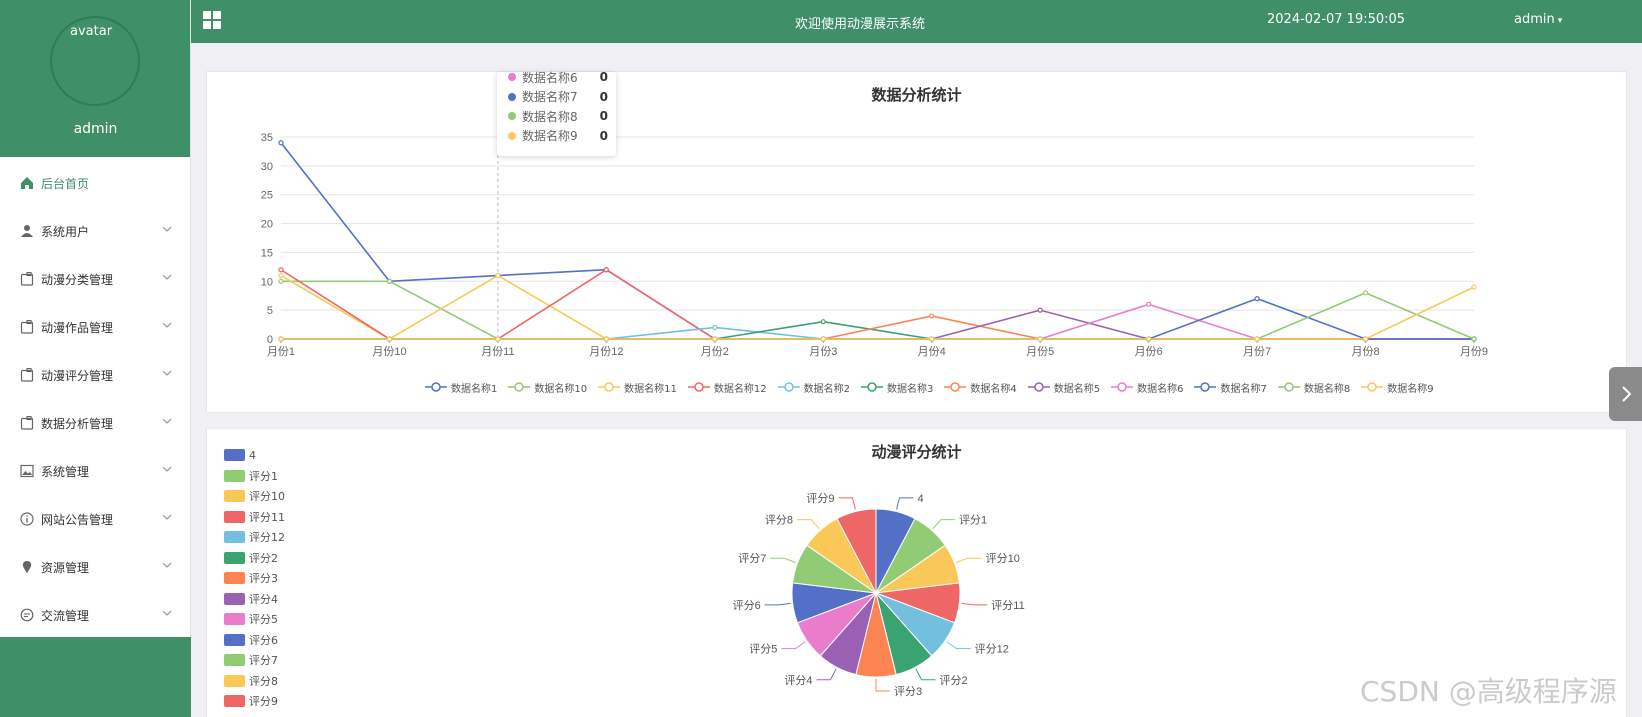  I want to click on legend-item: 数据名称10, so click(547, 387).